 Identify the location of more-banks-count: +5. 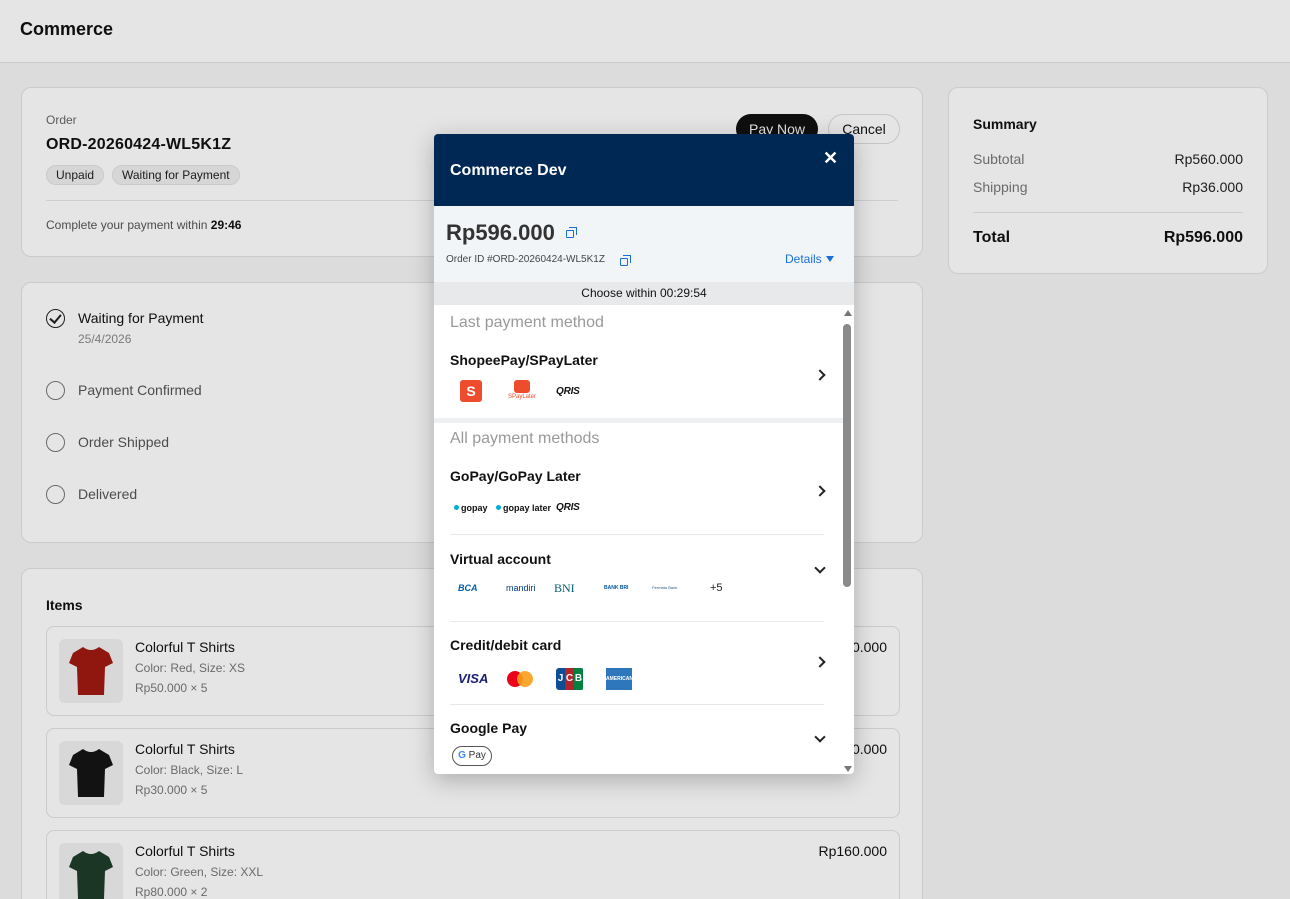
(716, 588).